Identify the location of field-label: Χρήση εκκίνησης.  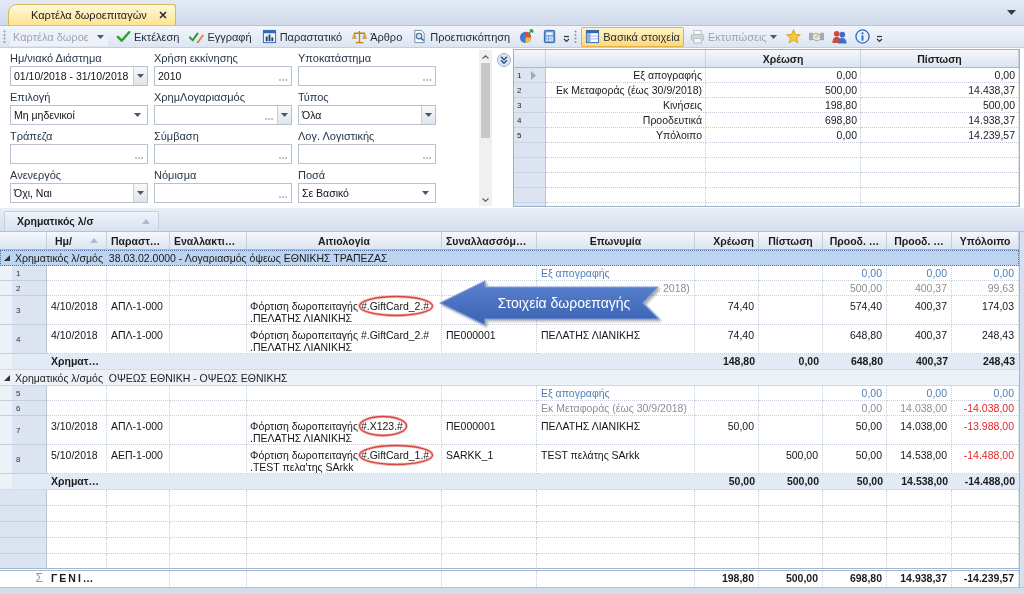
(196, 58).